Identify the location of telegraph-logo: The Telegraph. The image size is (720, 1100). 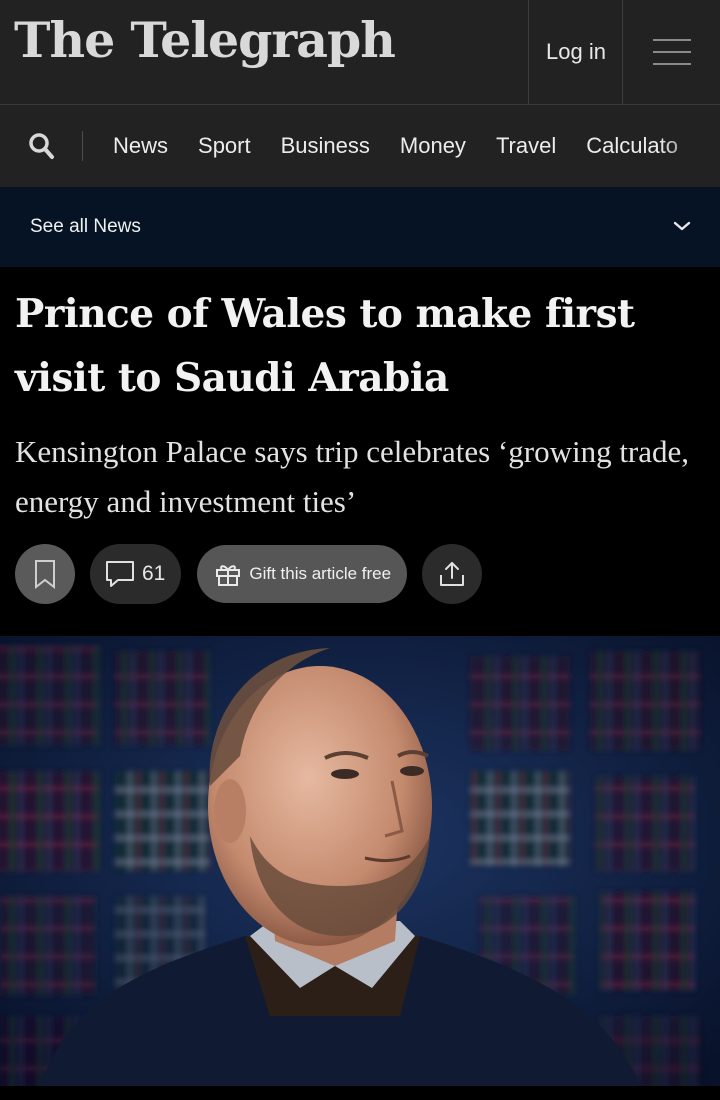
(205, 40).